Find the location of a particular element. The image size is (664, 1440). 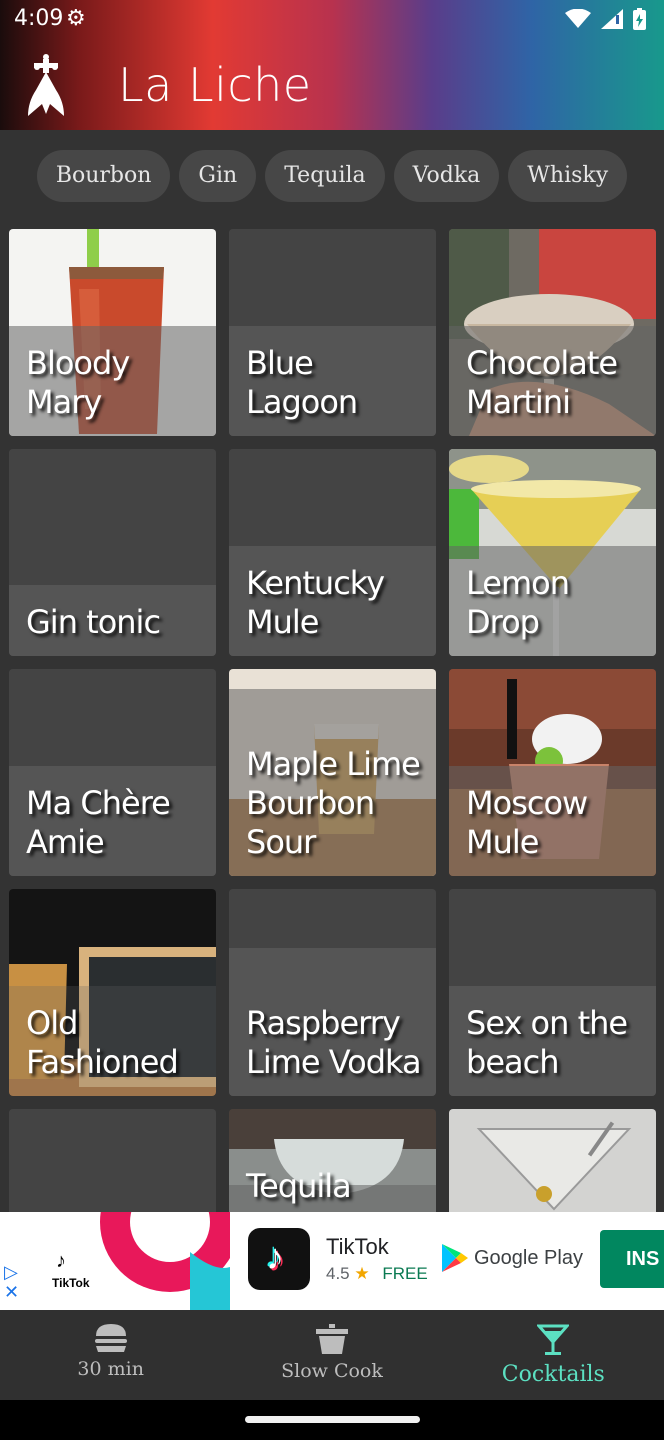

app-title: La Liche is located at coordinates (215, 85).